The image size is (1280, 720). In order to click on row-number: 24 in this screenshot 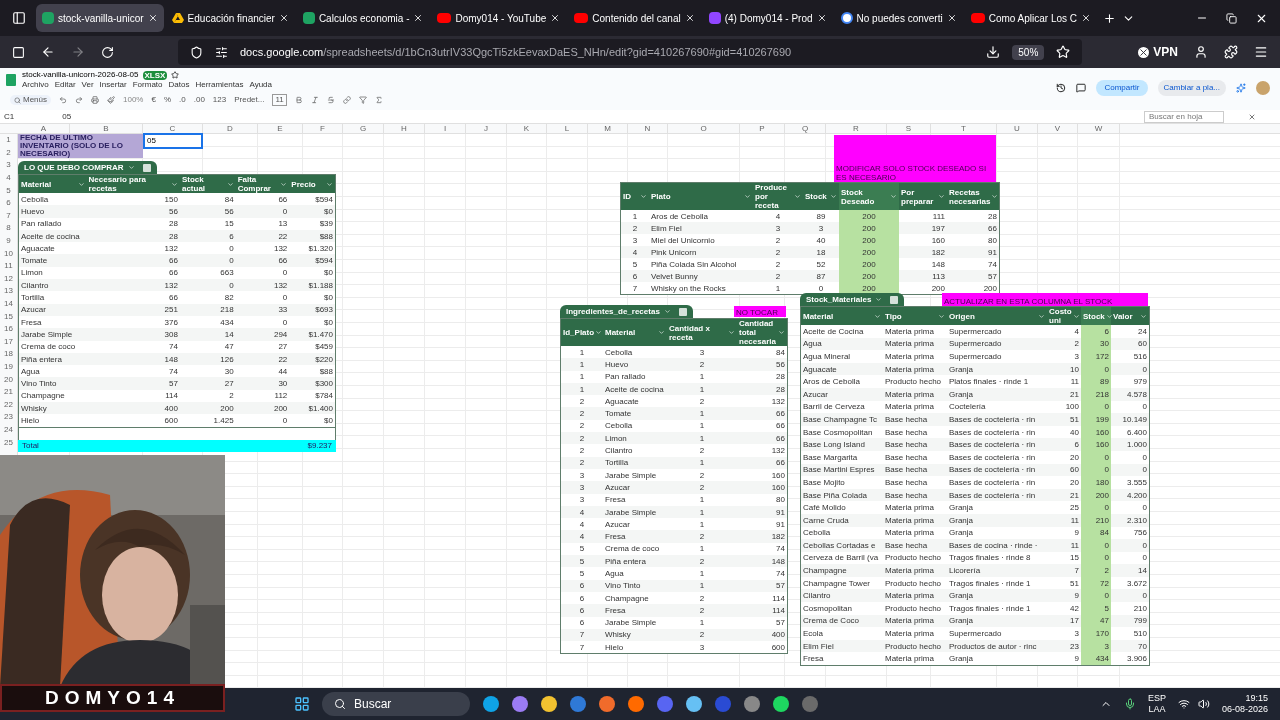, I will do `click(8, 430)`.